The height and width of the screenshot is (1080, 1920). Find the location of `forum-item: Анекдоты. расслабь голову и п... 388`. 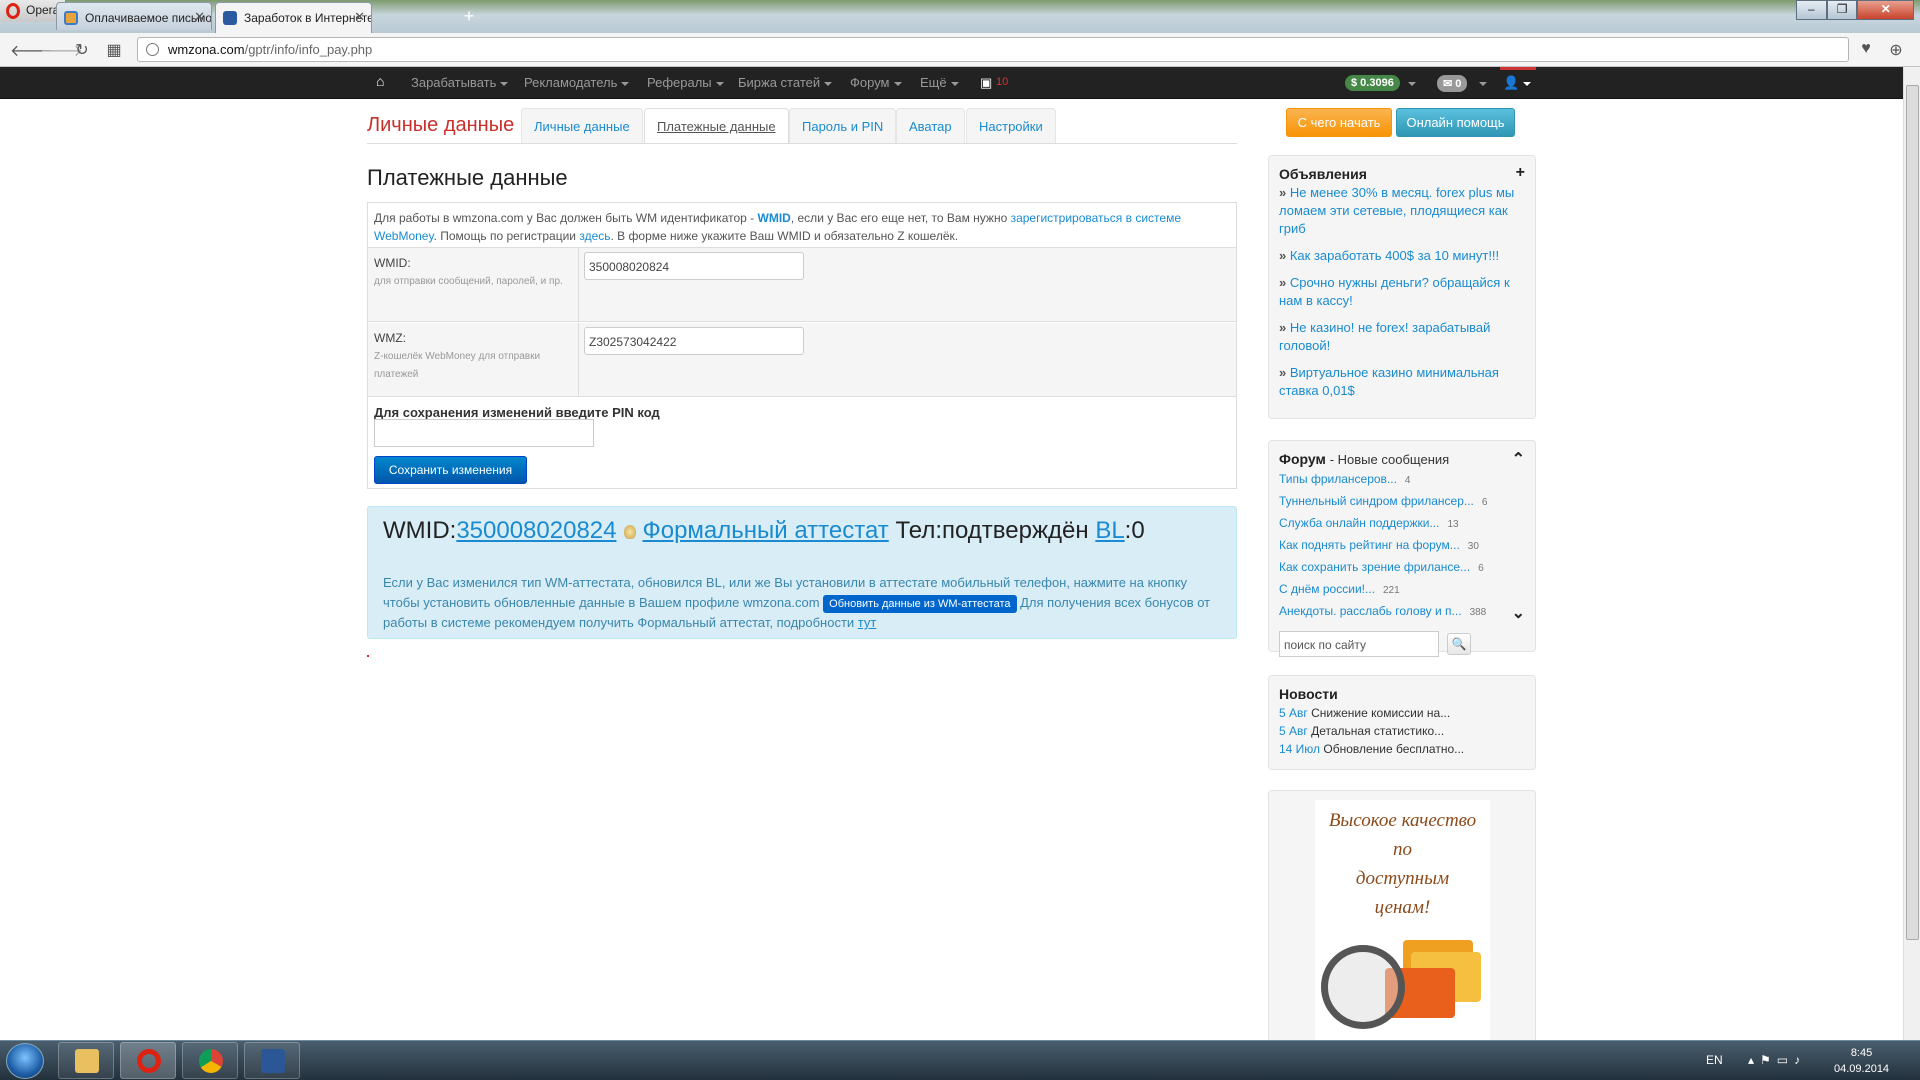

forum-item: Анекдоты. расслабь голову и п... 388 is located at coordinates (1402, 612).